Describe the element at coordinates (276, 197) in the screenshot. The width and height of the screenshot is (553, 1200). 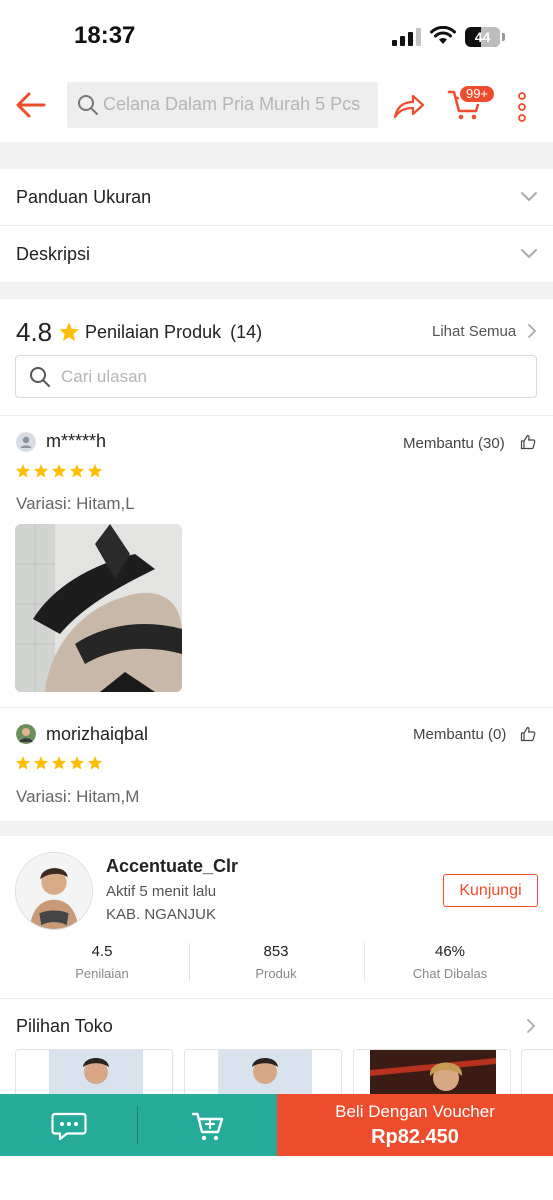
I see `accordion-size-guide: Panduan Ukuran` at that location.